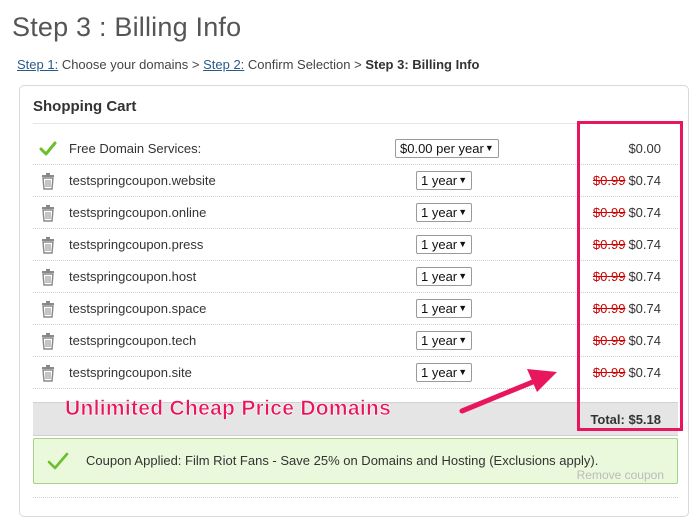 The image size is (700, 527). I want to click on term-select: $0.00 per year ▼, so click(447, 148).